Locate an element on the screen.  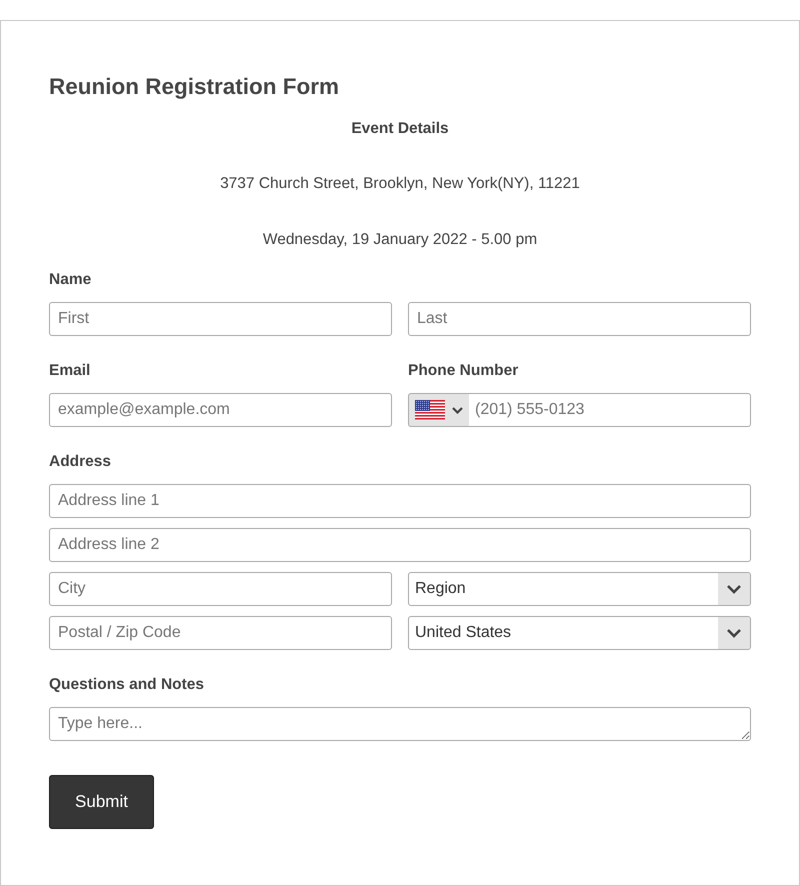
city-input: City is located at coordinates (220, 589).